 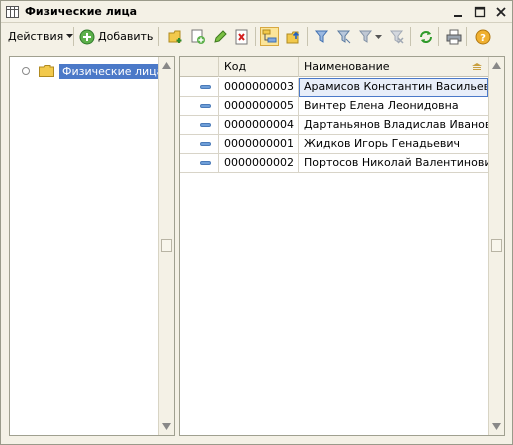 I want to click on add-button: Добавить, so click(x=116, y=36).